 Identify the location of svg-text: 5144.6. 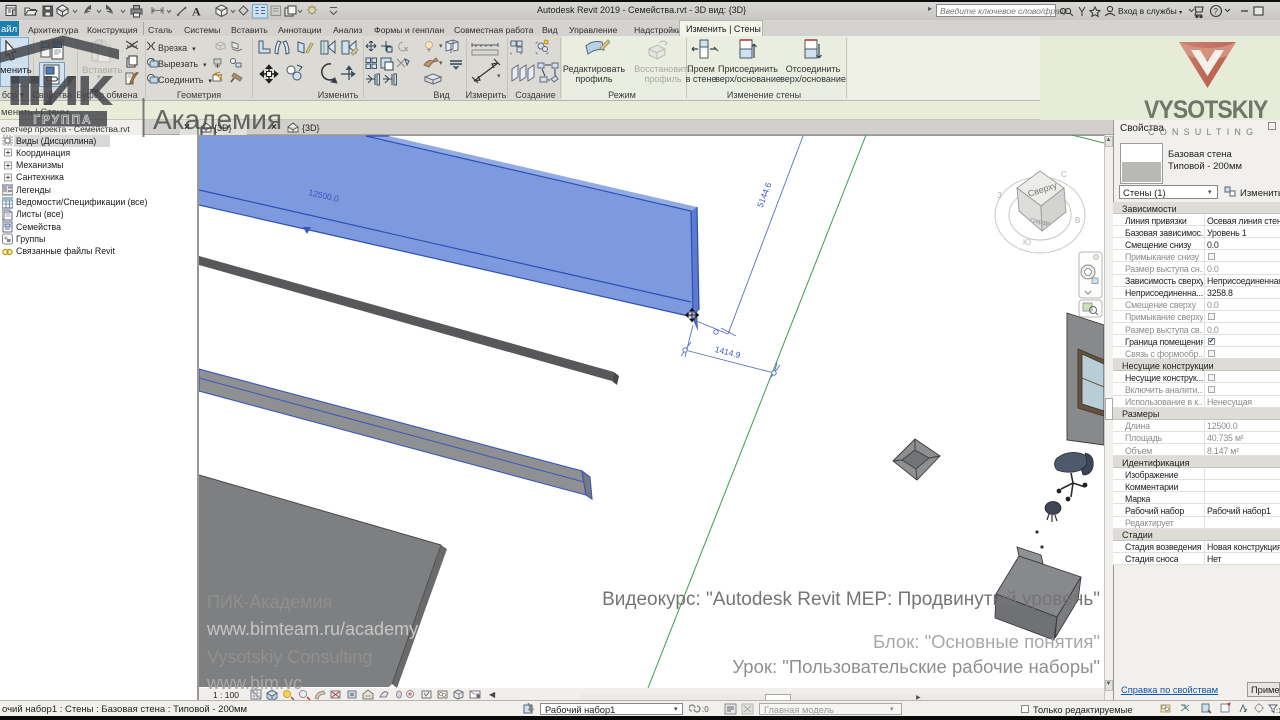
(764, 195).